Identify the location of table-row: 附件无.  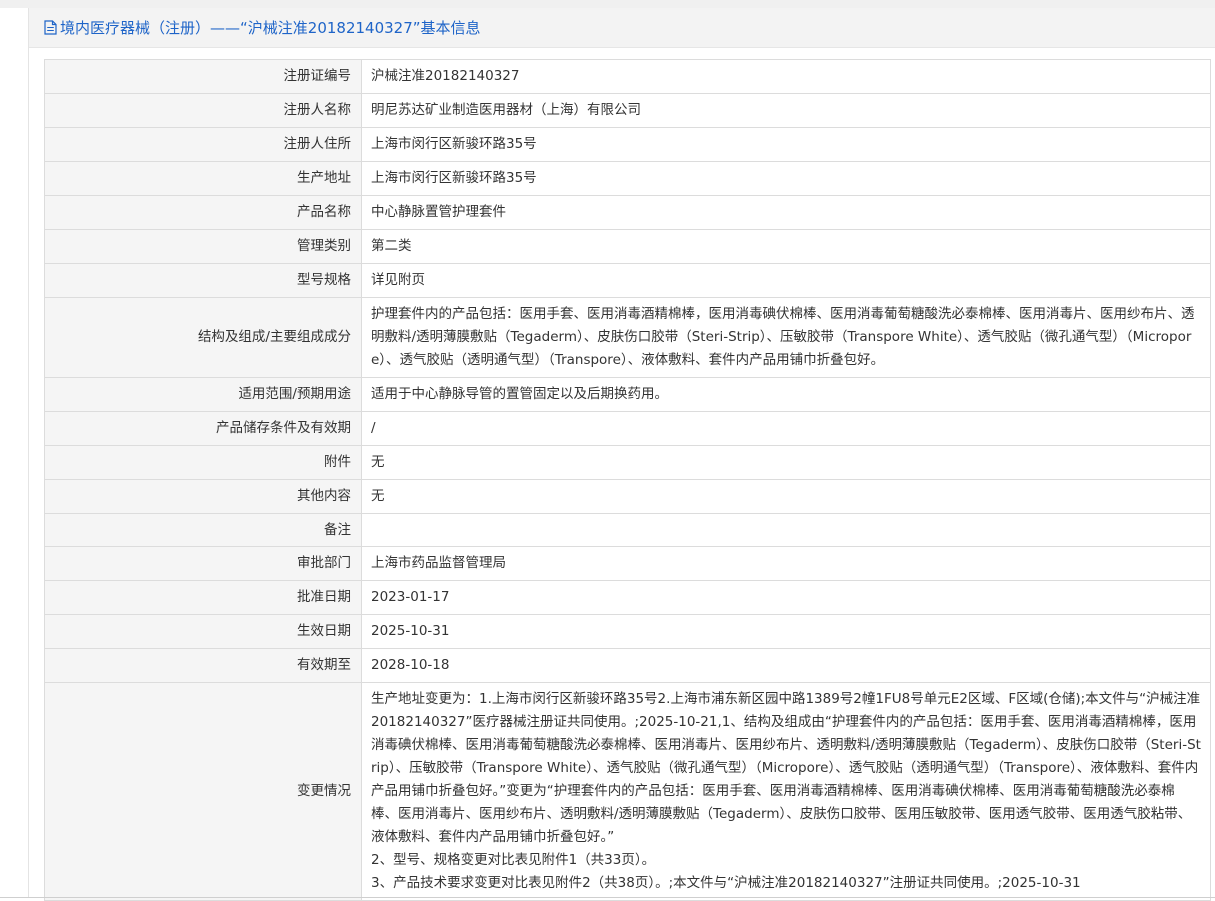
(627, 462).